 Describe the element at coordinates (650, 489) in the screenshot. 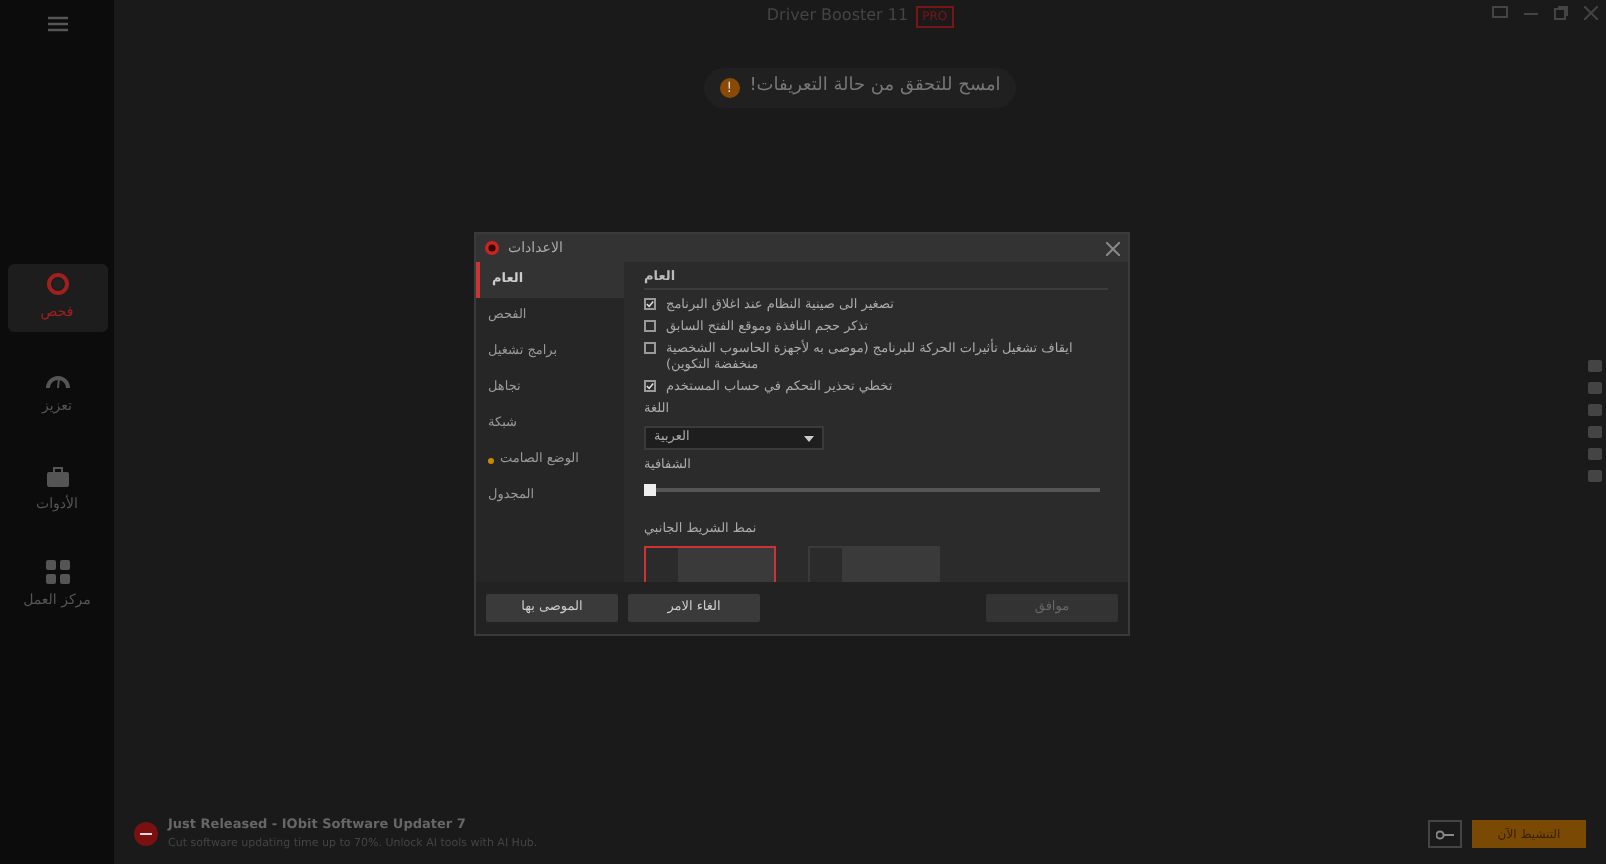

I see `slider-thumb` at that location.